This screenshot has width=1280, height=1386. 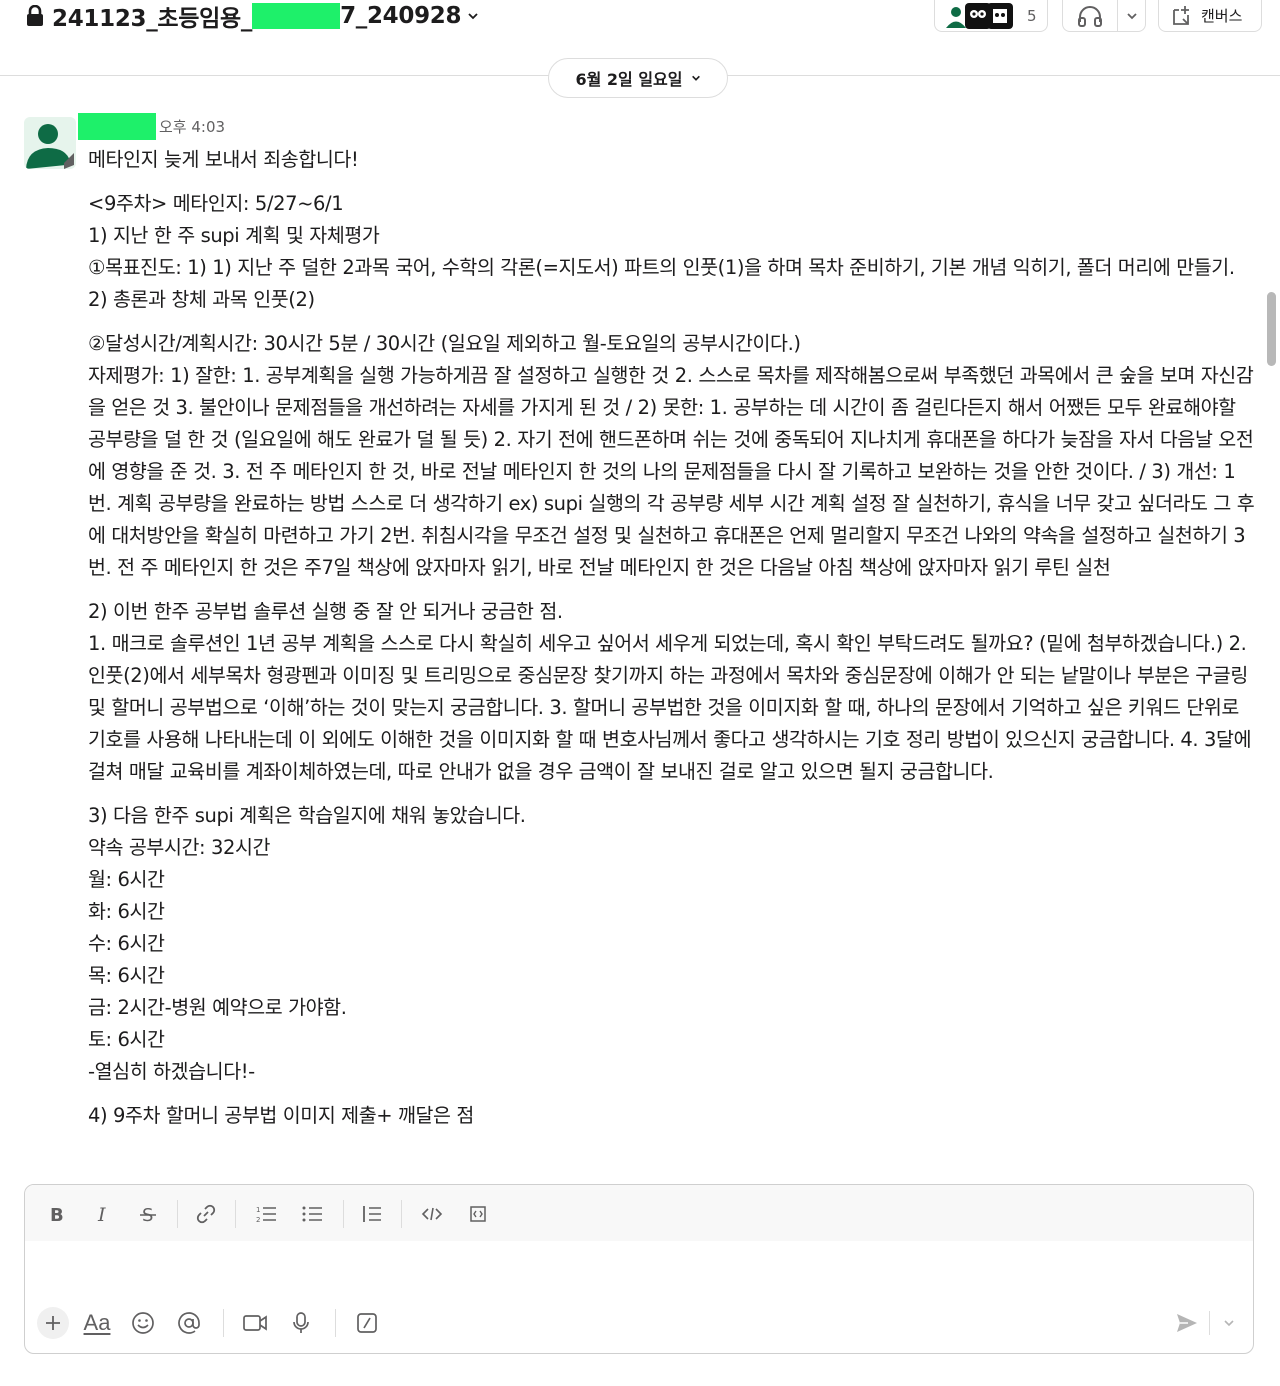 I want to click on message-line: 화: 6시간, so click(x=126, y=911).